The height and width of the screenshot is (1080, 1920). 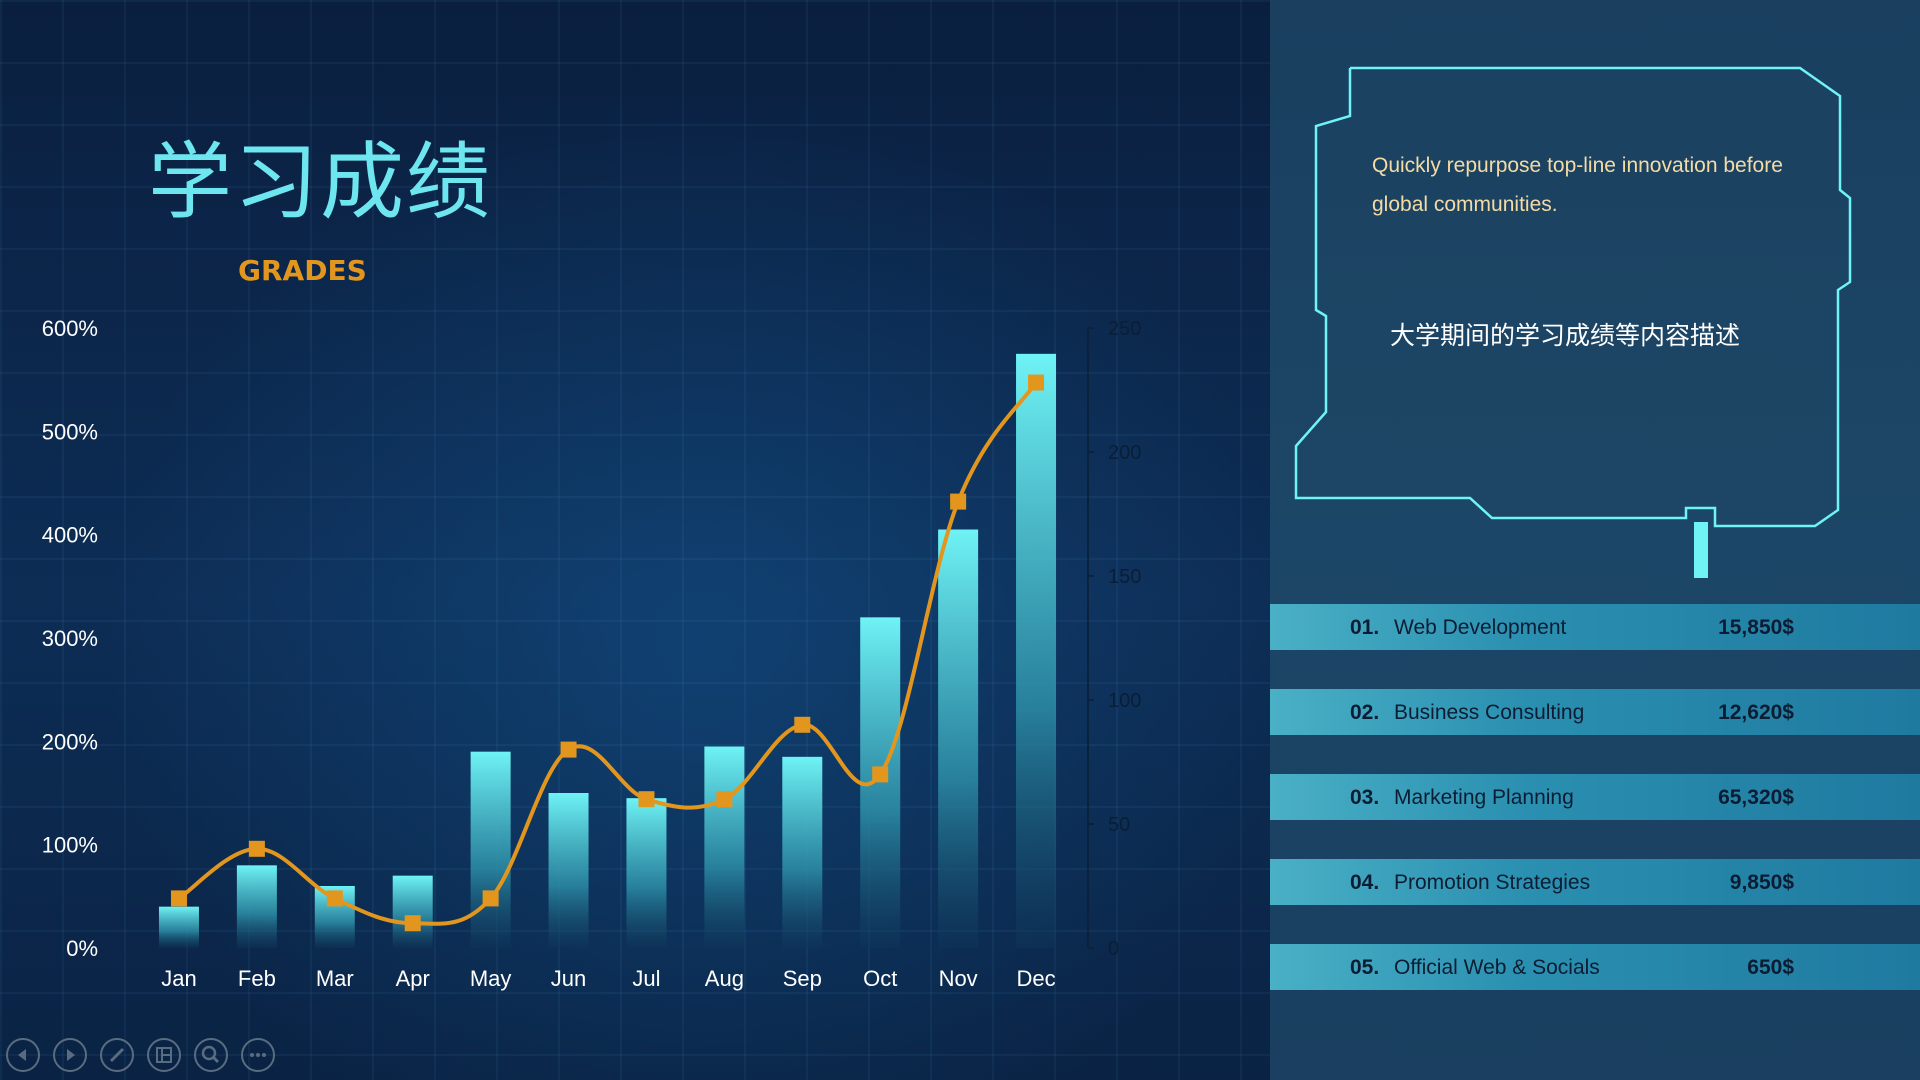 I want to click on y-tick-label: 300%, so click(x=70, y=638).